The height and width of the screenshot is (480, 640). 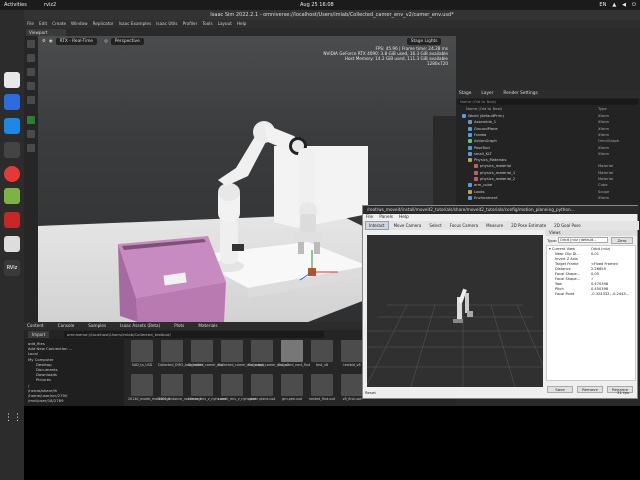 What do you see at coordinates (12, 80) in the screenshot?
I see `files-icon` at bounding box center [12, 80].